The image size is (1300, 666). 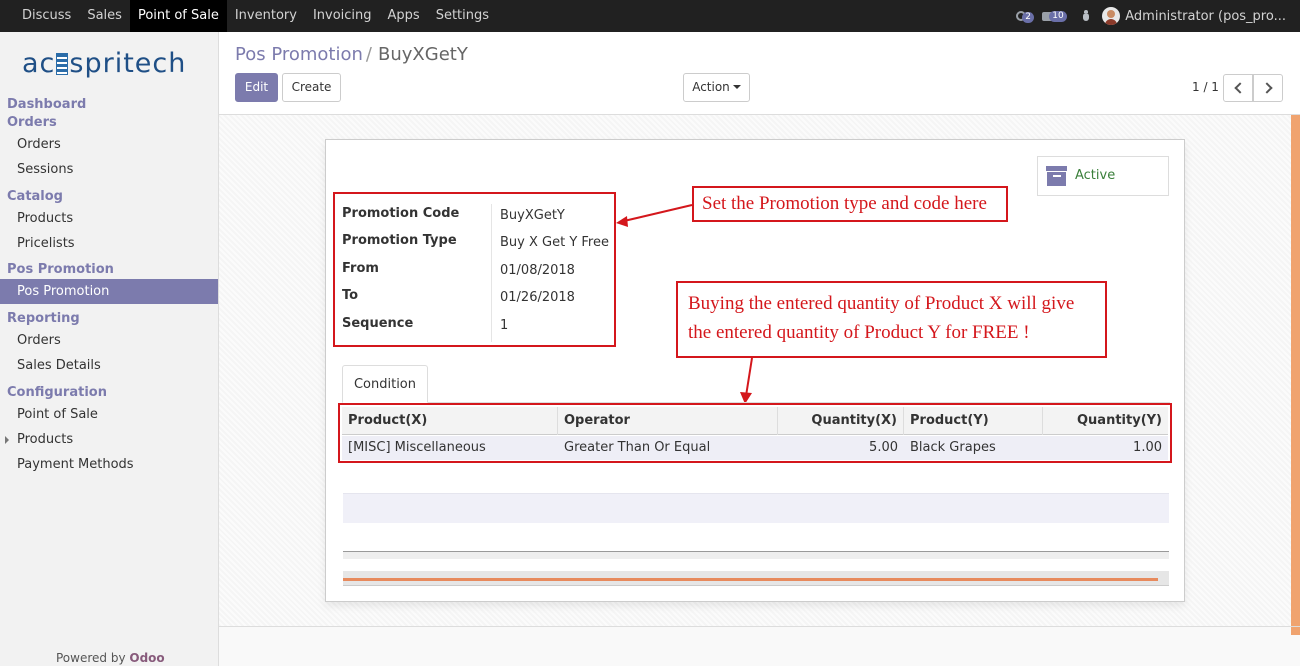 I want to click on separator-bar, so click(x=756, y=555).